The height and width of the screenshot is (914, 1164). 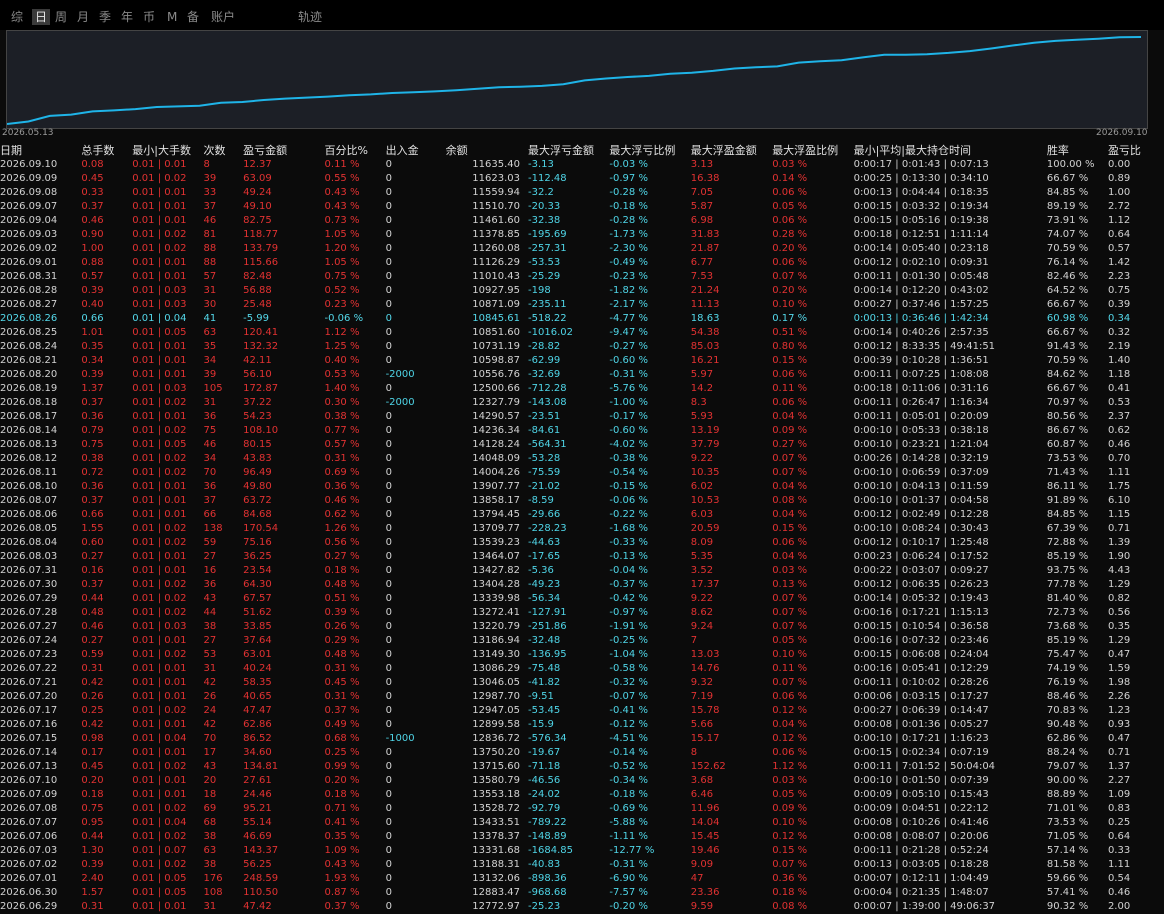 I want to click on column-header-0: 日期, so click(x=40, y=150).